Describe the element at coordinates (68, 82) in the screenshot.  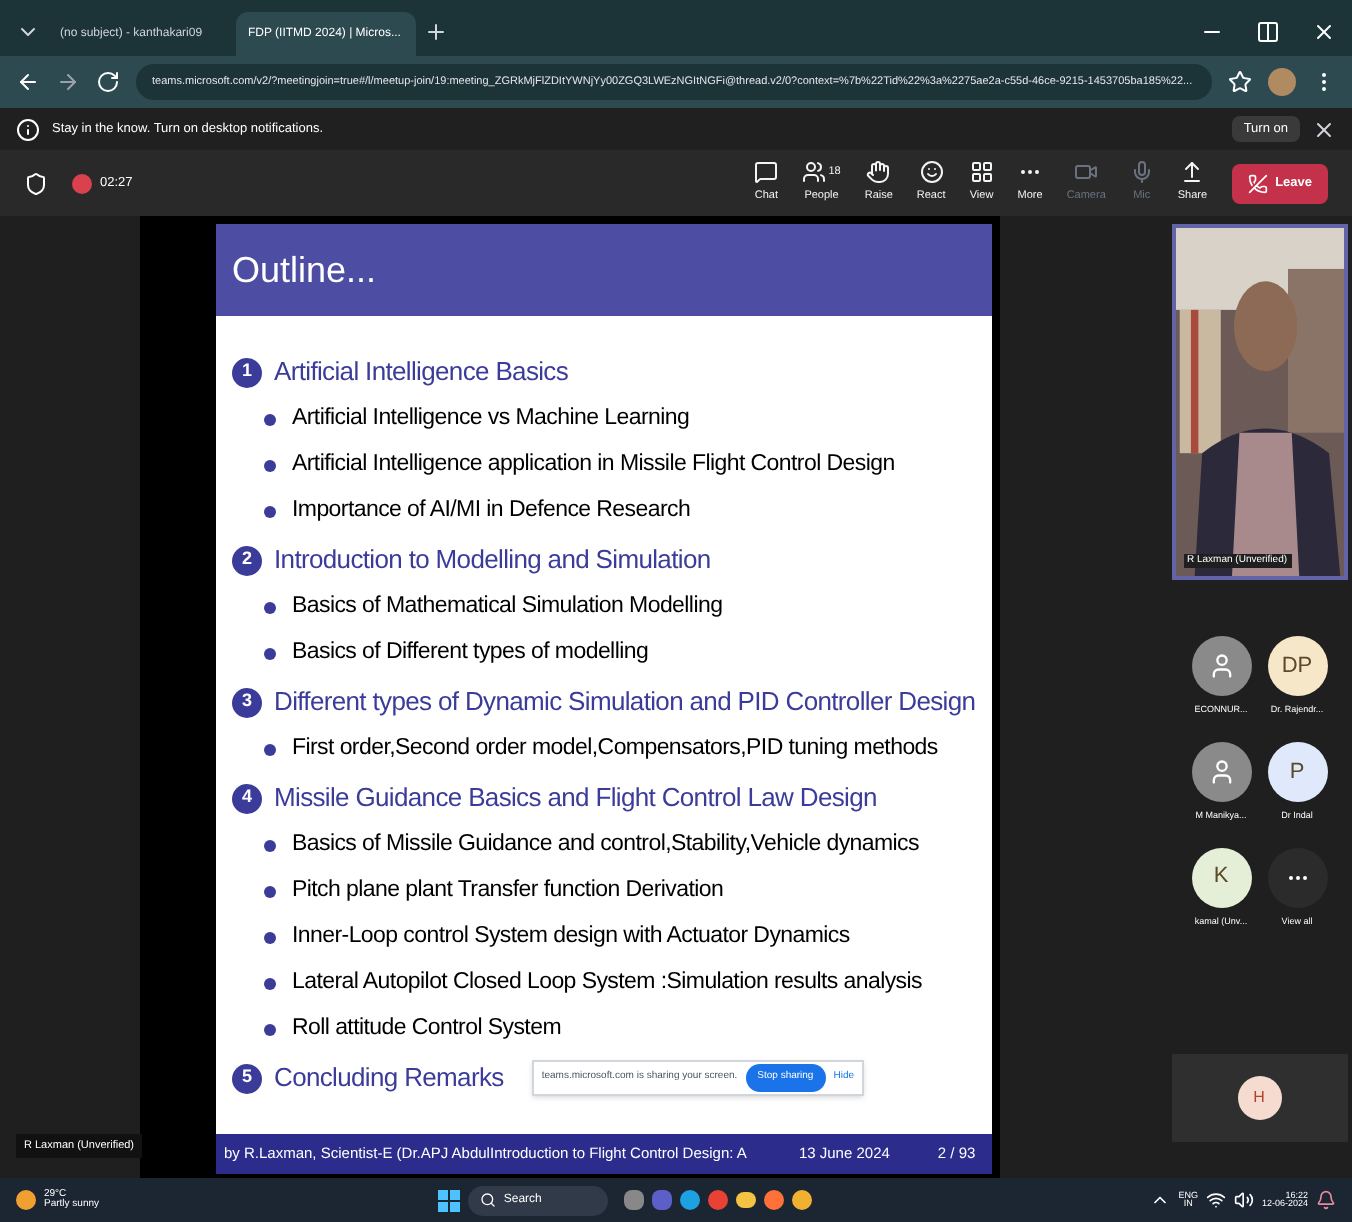
I see `forward-icon` at that location.